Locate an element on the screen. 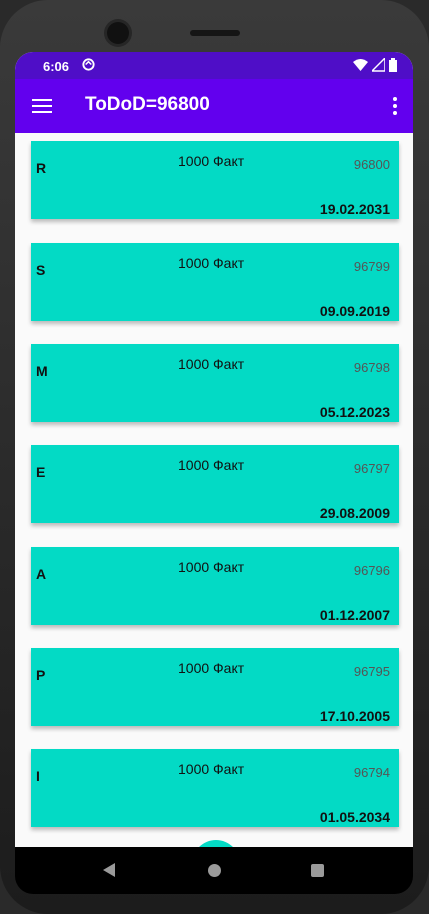 The height and width of the screenshot is (914, 429). item-id: 96795 is located at coordinates (371, 671).